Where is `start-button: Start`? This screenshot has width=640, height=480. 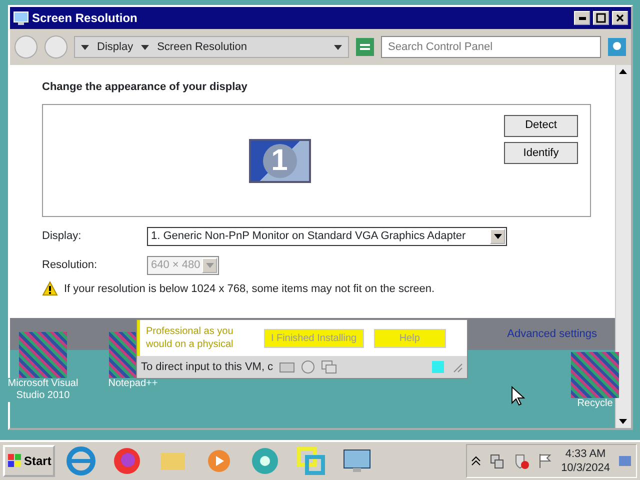 start-button: Start is located at coordinates (29, 461).